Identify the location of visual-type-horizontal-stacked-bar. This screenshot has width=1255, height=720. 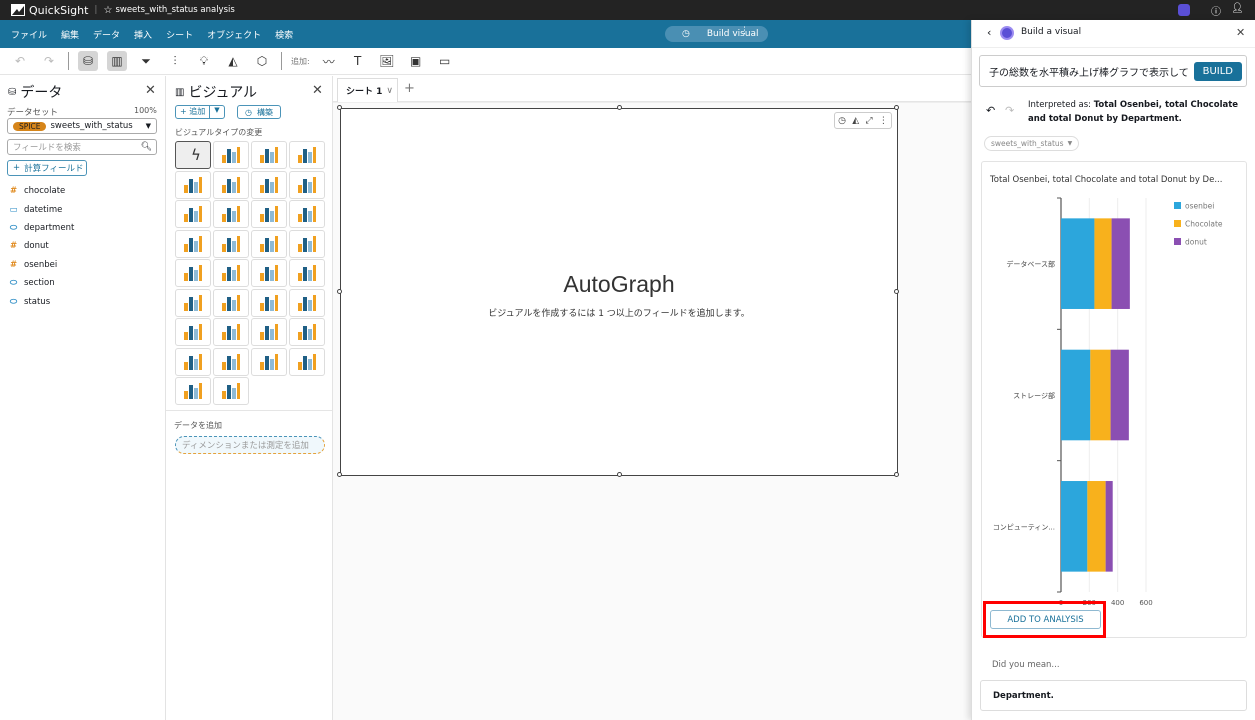
(231, 214).